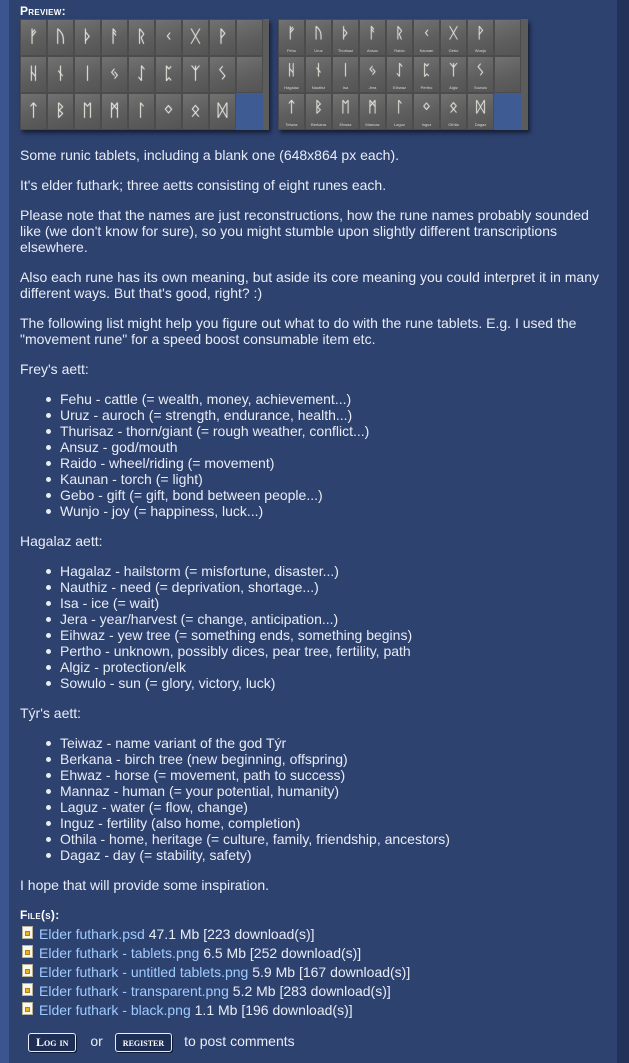 This screenshot has width=629, height=1063. What do you see at coordinates (345, 107) in the screenshot?
I see `rune-glyph: ᛖ` at bounding box center [345, 107].